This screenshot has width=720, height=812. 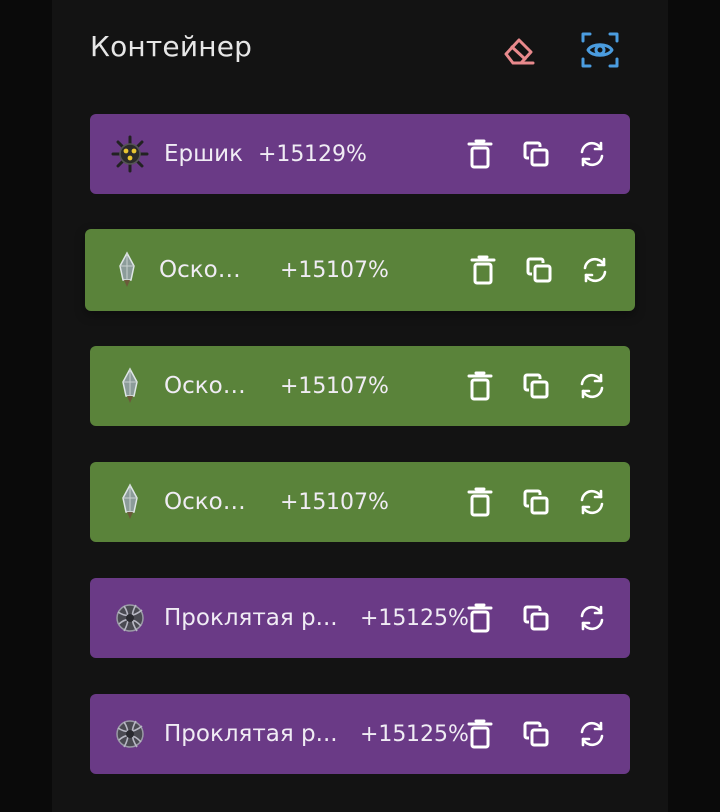 I want to click on eraser-icon, so click(x=519, y=51).